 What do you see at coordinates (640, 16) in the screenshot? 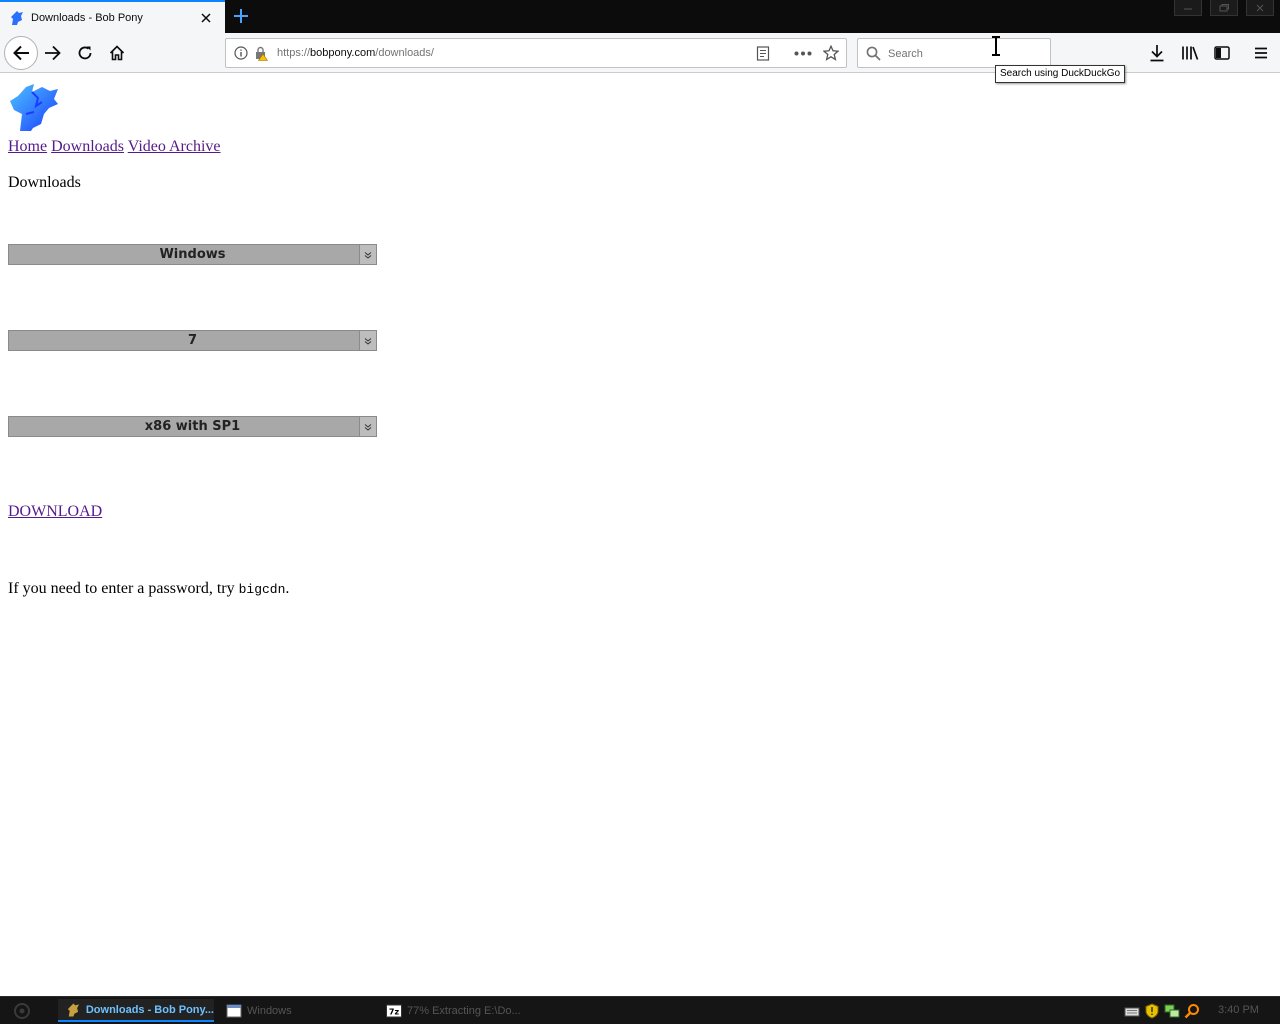
I see `tab-strip: Downloads - Bob Pony` at bounding box center [640, 16].